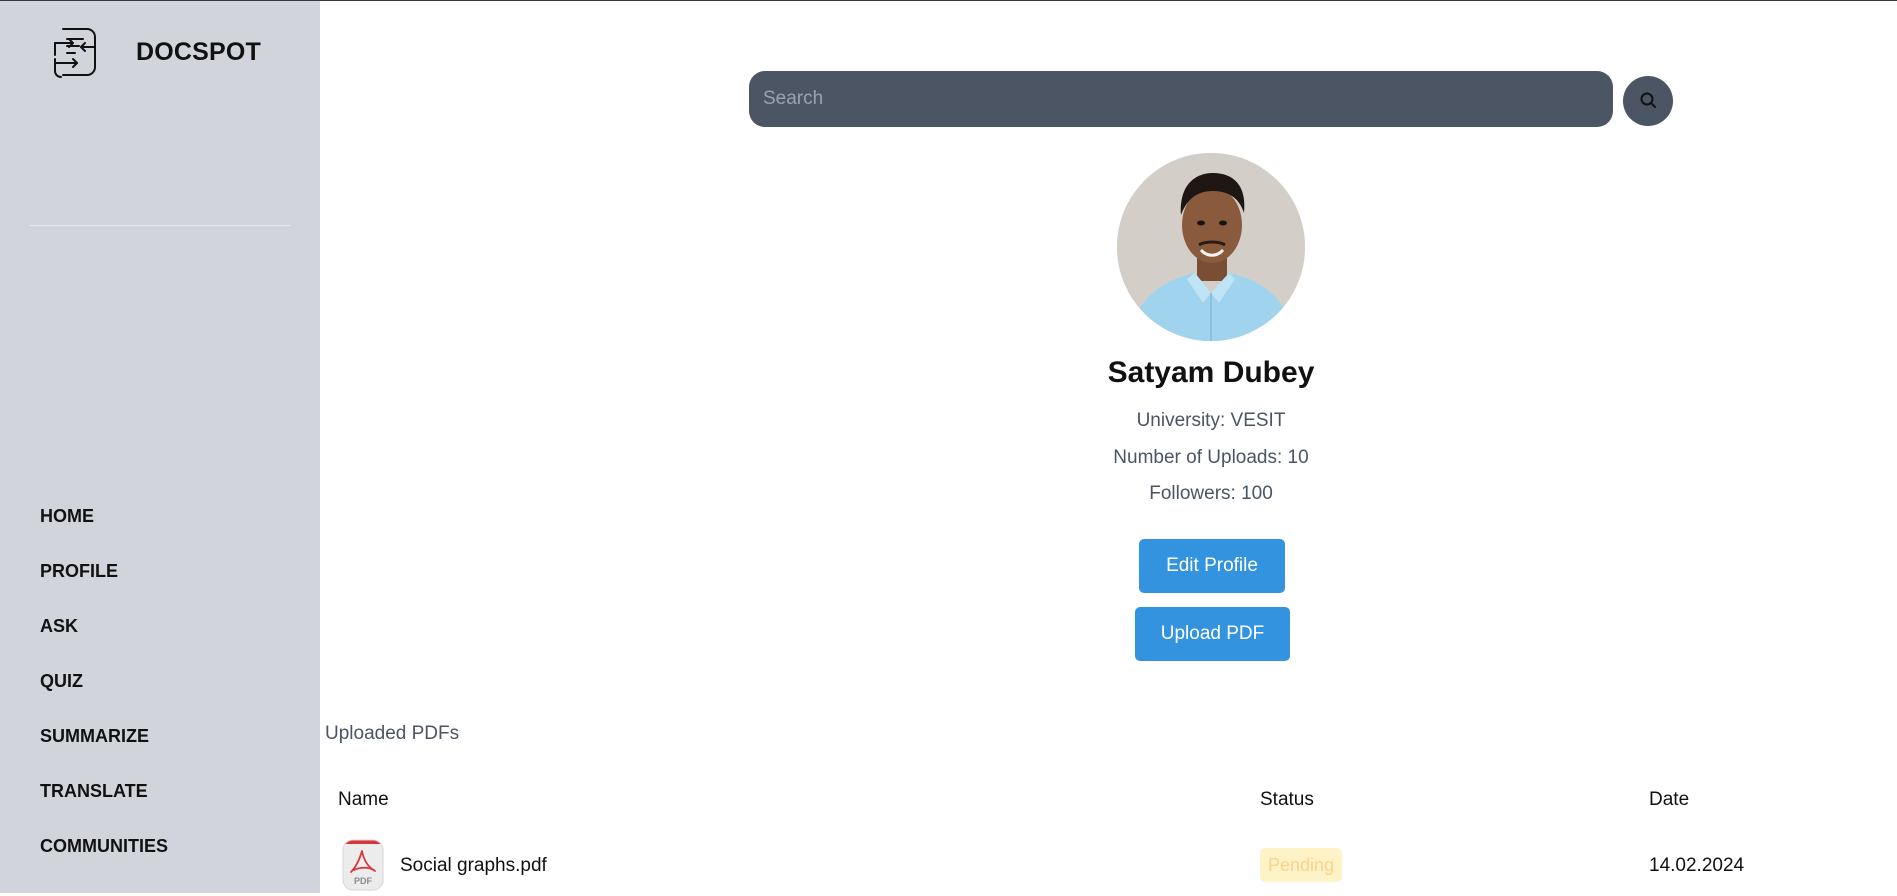  Describe the element at coordinates (1301, 865) in the screenshot. I see `status-badge: Pending` at that location.